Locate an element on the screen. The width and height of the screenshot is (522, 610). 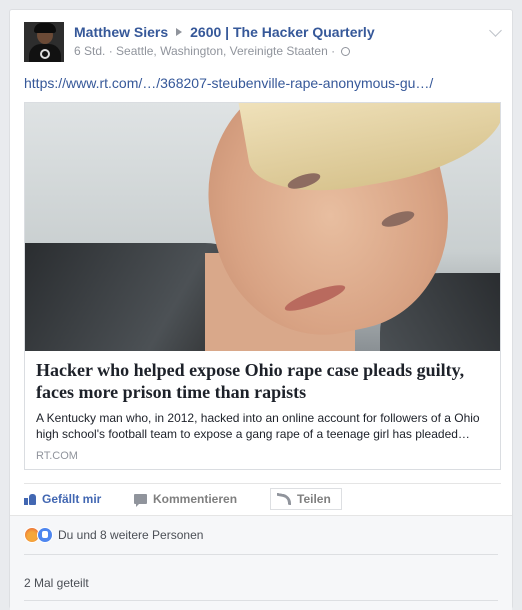
link-preview-domain: RT.COM is located at coordinates (57, 456).